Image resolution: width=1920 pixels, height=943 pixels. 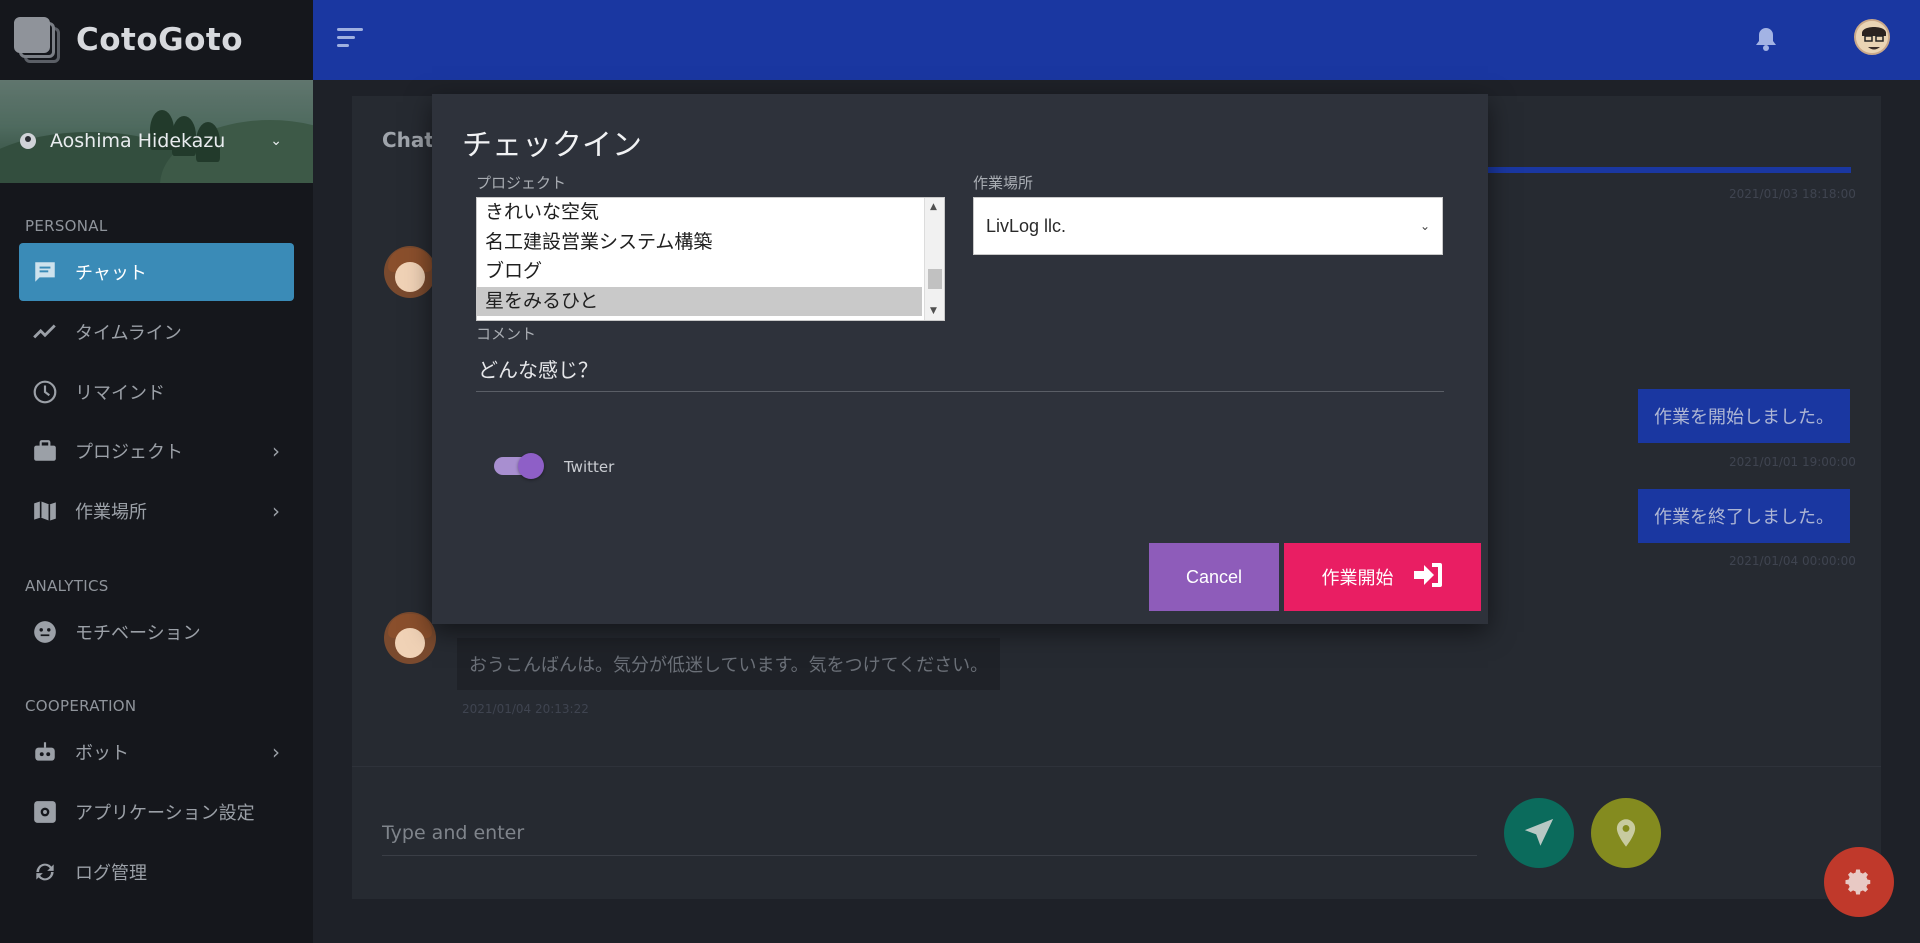 What do you see at coordinates (28, 141) in the screenshot?
I see `user-icon` at bounding box center [28, 141].